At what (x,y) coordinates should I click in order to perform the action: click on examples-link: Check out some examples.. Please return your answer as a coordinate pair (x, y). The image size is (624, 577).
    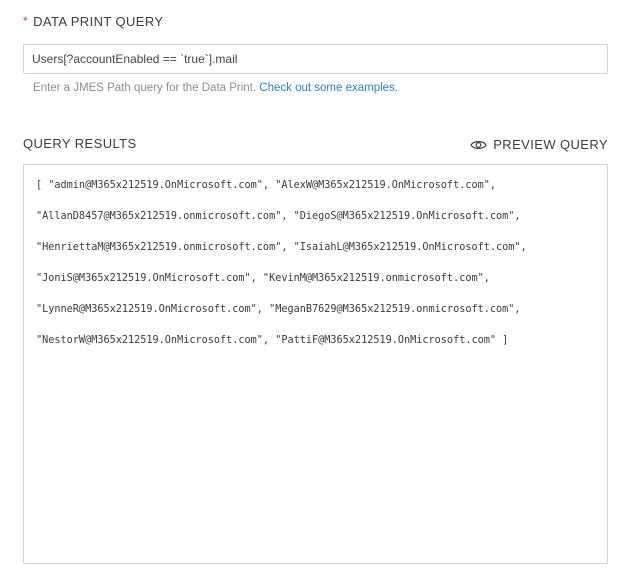
    Looking at the image, I should click on (328, 88).